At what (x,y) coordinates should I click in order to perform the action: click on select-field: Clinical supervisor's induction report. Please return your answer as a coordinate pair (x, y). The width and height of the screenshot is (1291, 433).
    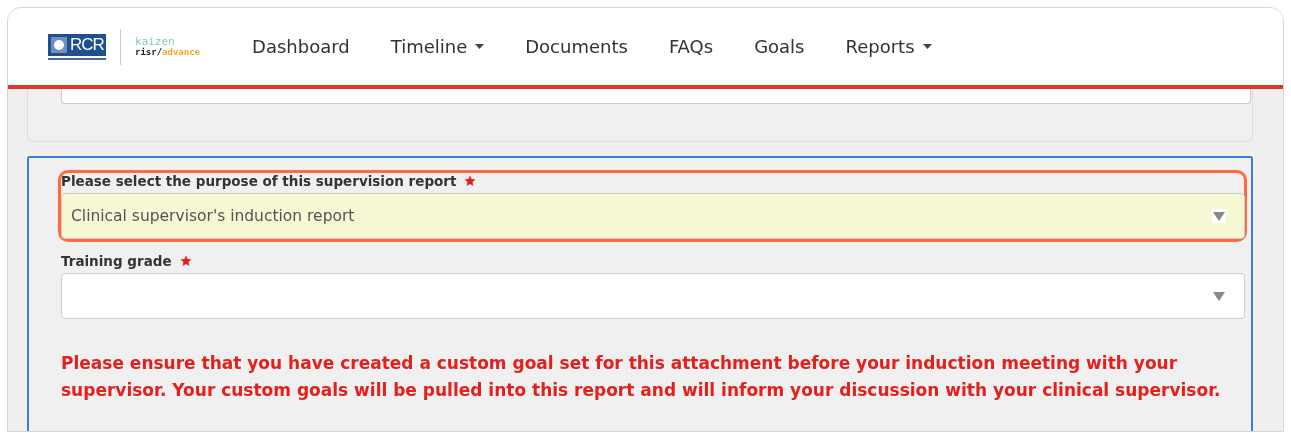
    Looking at the image, I should click on (653, 216).